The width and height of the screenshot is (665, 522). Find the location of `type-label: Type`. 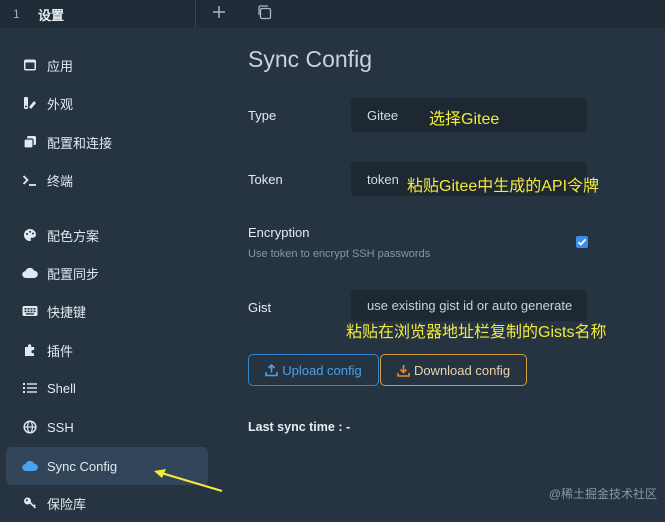

type-label: Type is located at coordinates (262, 115).